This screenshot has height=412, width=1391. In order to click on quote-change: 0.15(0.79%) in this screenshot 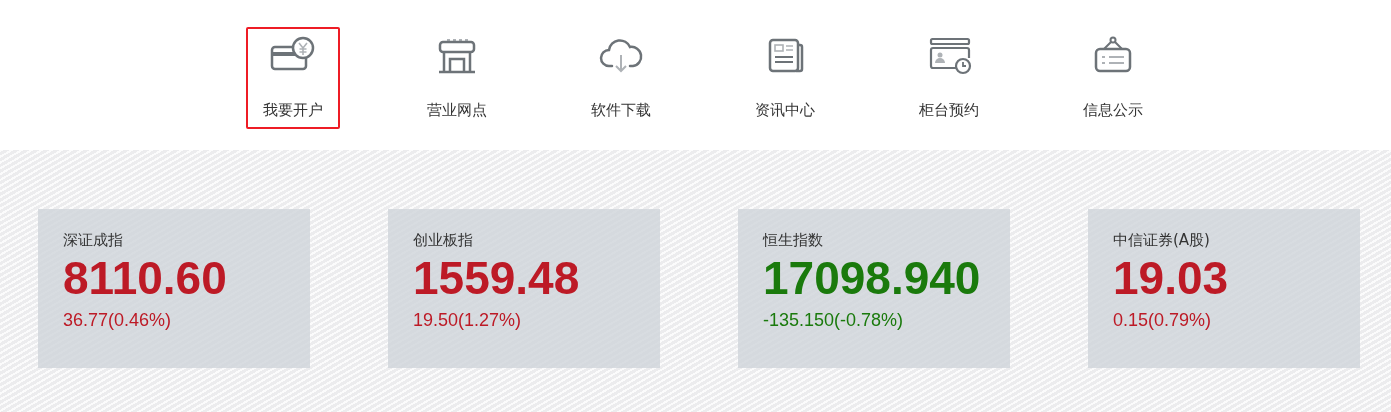, I will do `click(1162, 320)`.